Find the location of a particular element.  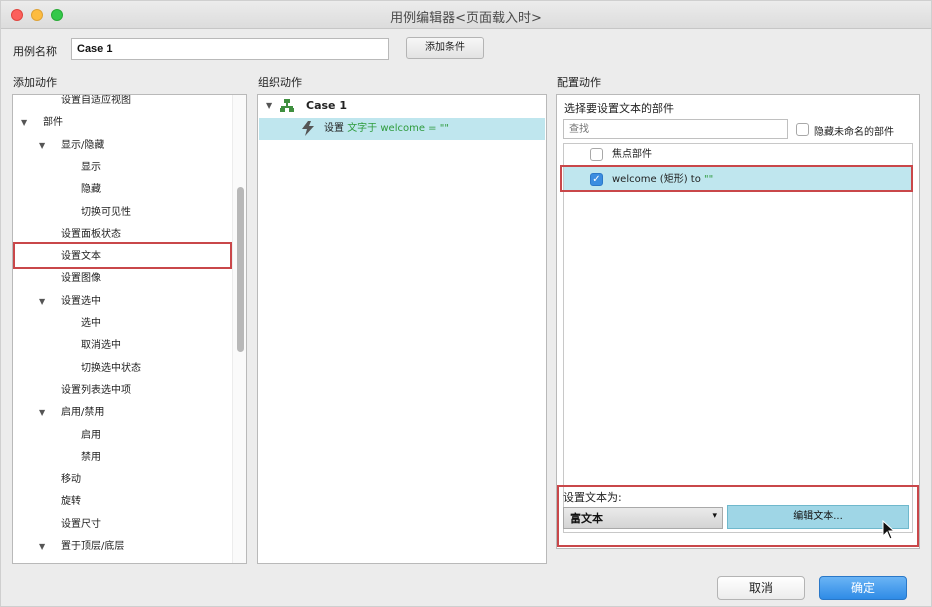

action-tree-item: ▼ 置于顶层/底层 is located at coordinates (120, 547).